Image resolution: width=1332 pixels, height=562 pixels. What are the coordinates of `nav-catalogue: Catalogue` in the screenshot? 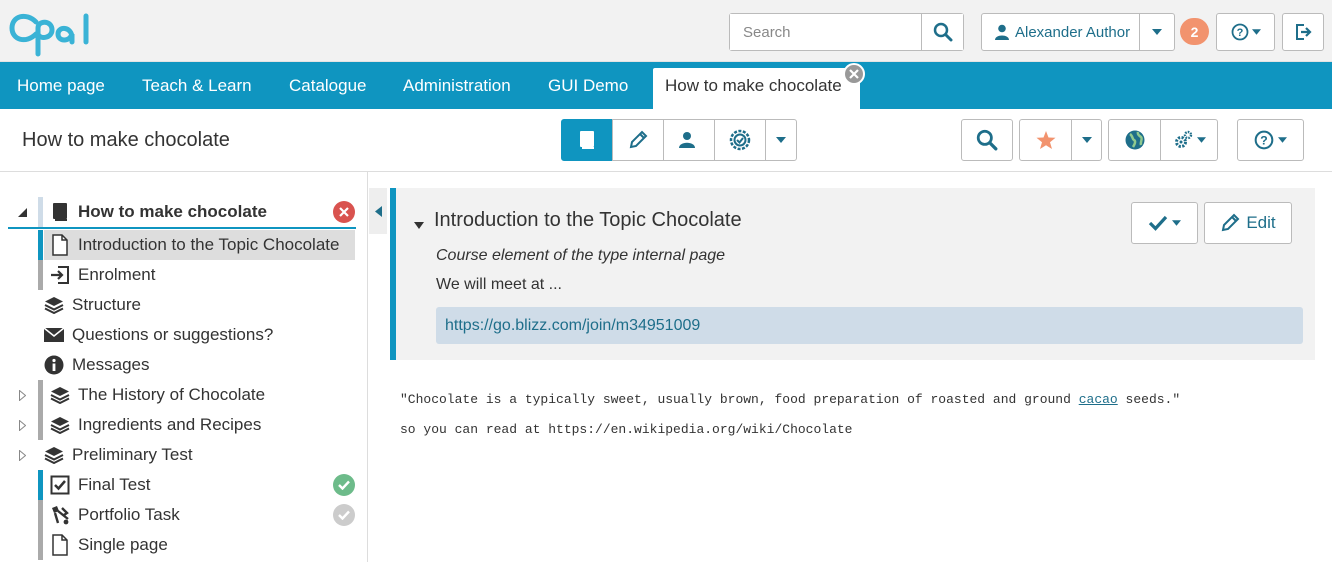 It's located at (328, 85).